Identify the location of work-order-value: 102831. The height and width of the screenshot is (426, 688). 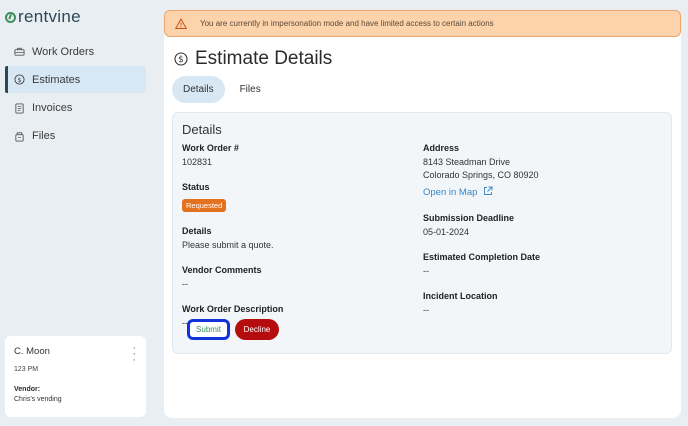
(197, 162).